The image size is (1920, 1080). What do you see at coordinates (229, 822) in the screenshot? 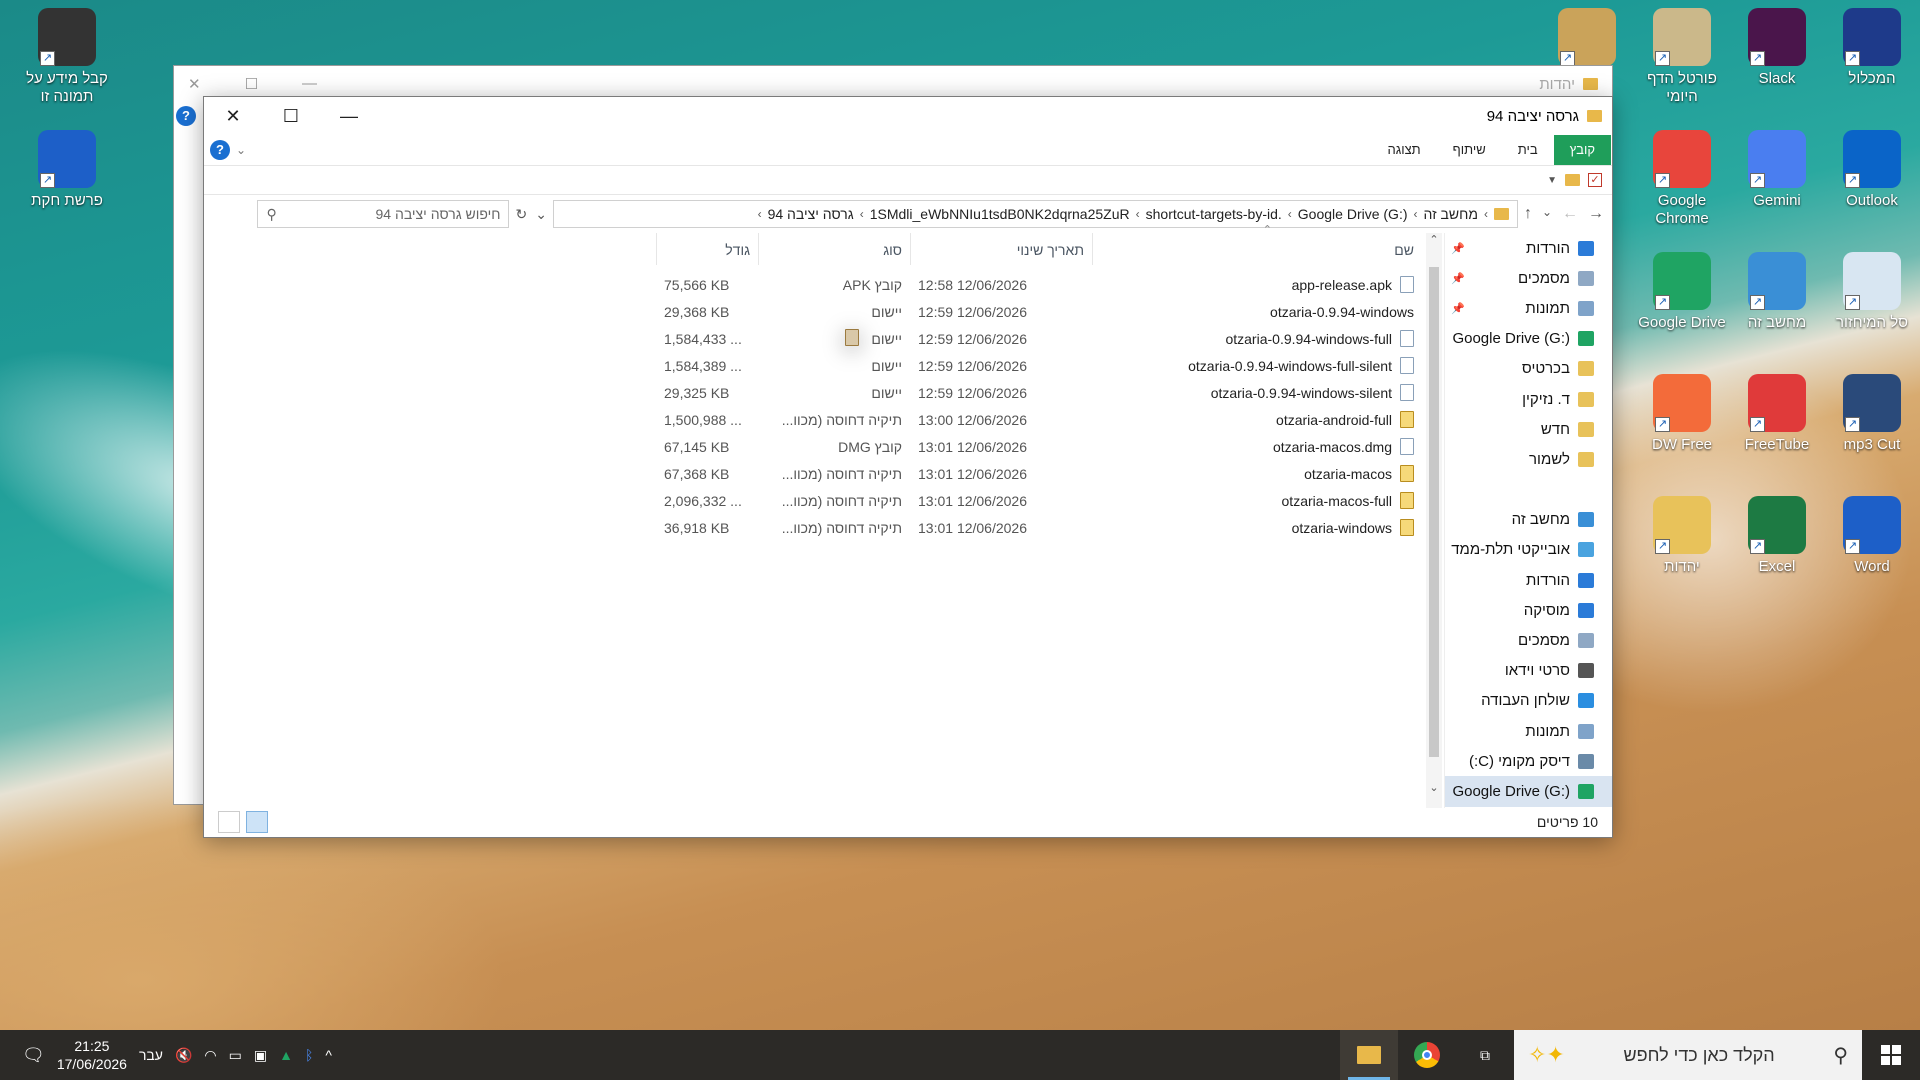
I see `details-view-icon` at bounding box center [229, 822].